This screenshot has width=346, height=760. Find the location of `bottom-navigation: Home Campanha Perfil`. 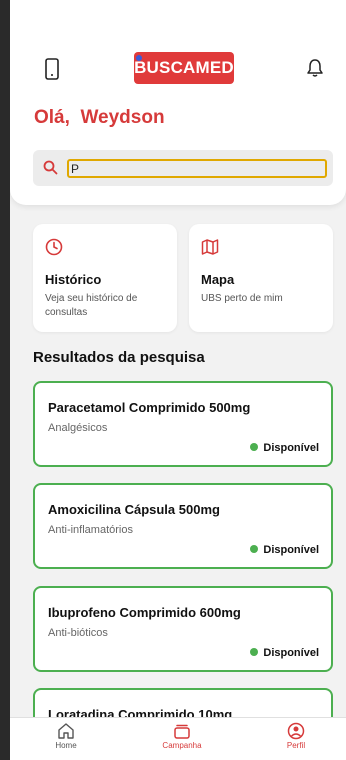

bottom-navigation: Home Campanha Perfil is located at coordinates (178, 738).